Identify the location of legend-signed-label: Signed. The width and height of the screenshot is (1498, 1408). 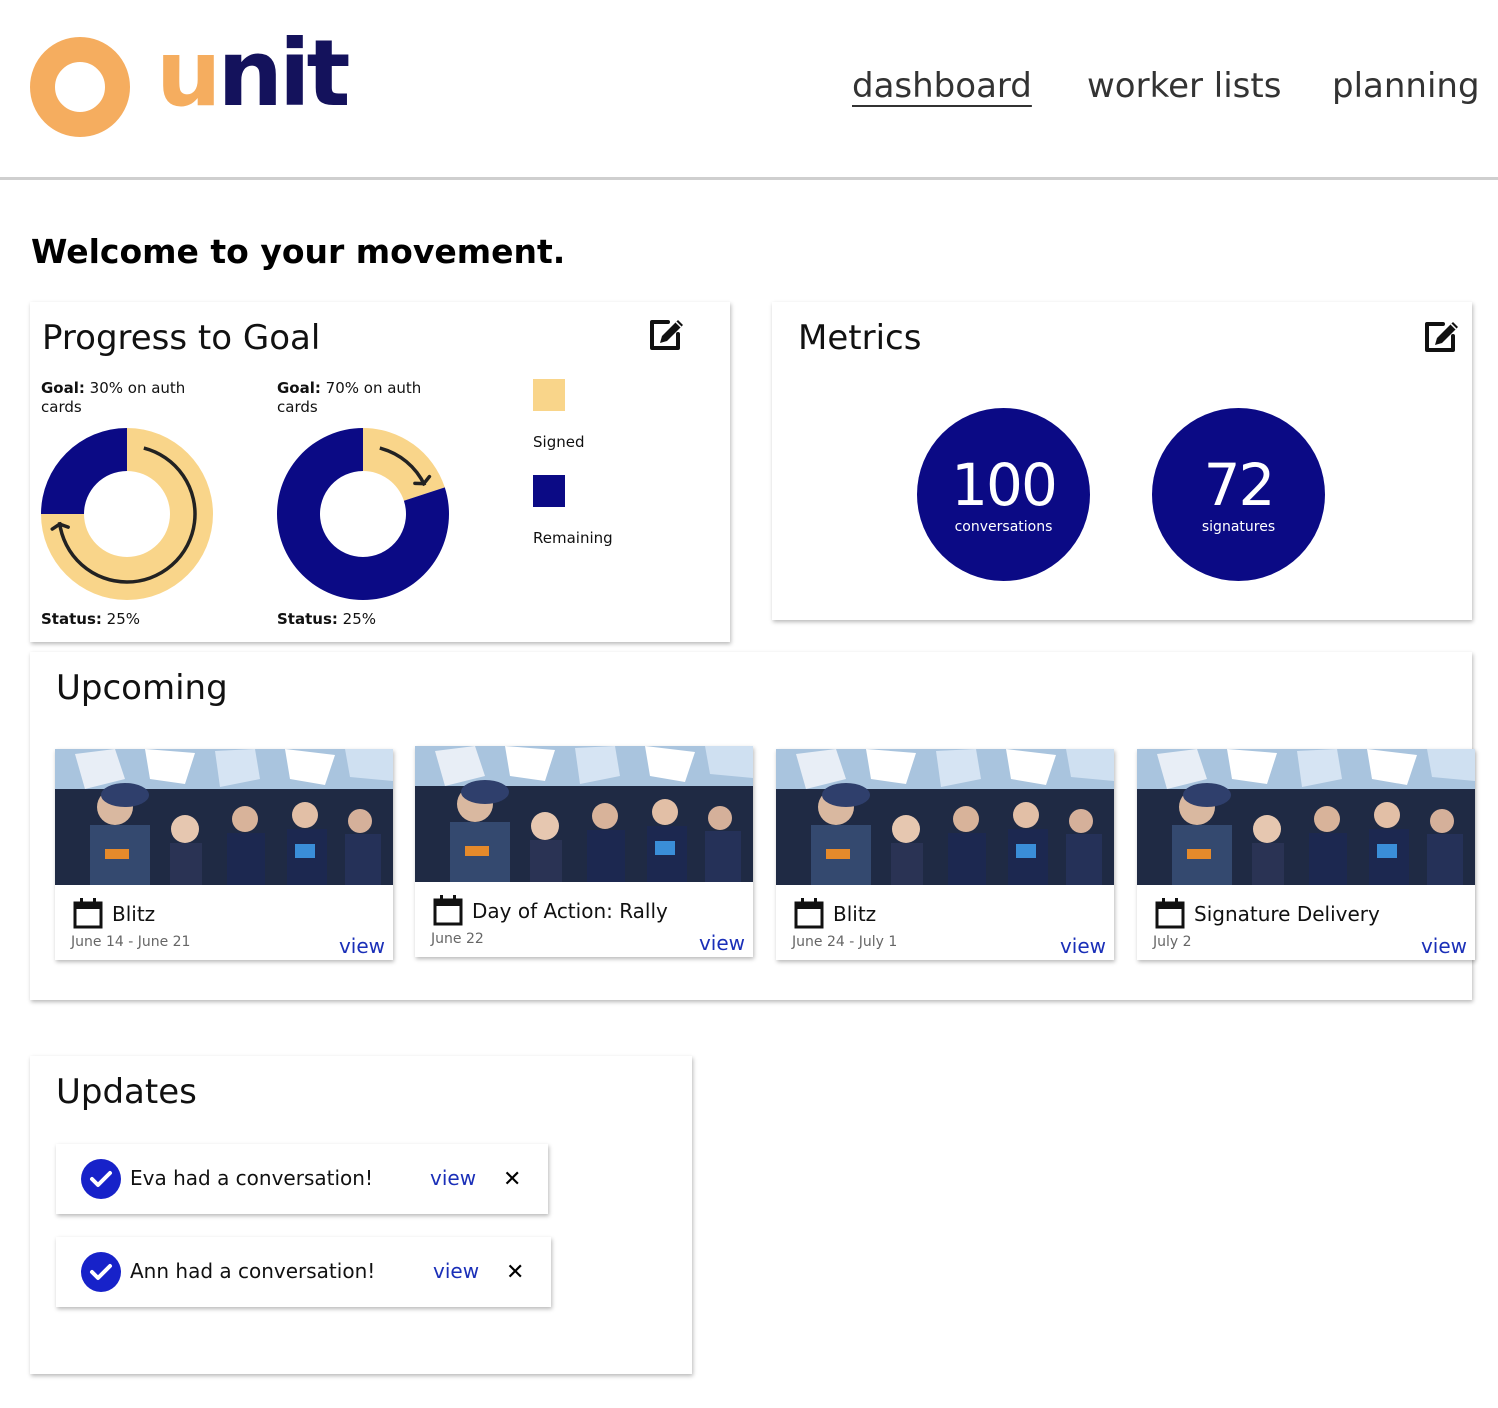
(559, 442).